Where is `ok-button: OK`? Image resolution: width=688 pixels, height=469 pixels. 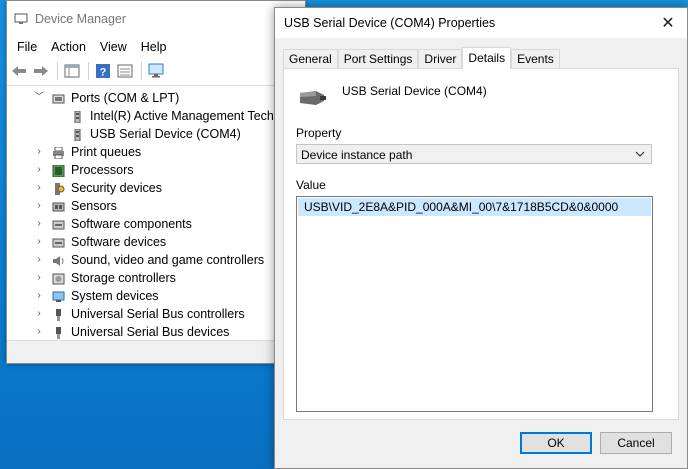
ok-button: OK is located at coordinates (556, 443).